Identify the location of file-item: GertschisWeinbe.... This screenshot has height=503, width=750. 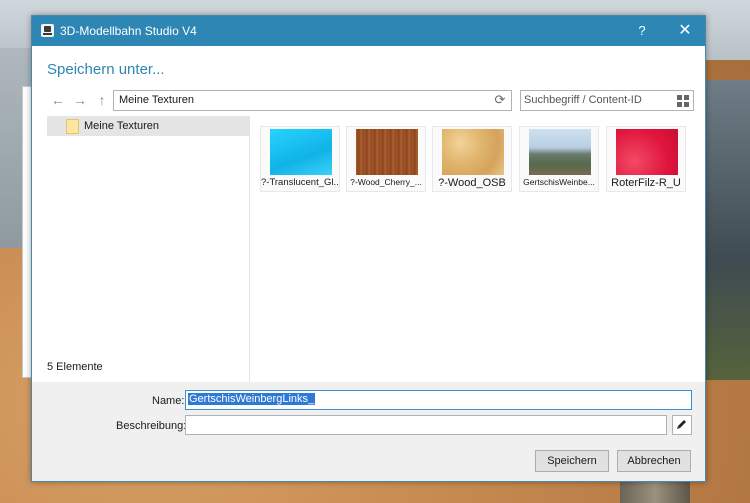
(559, 159).